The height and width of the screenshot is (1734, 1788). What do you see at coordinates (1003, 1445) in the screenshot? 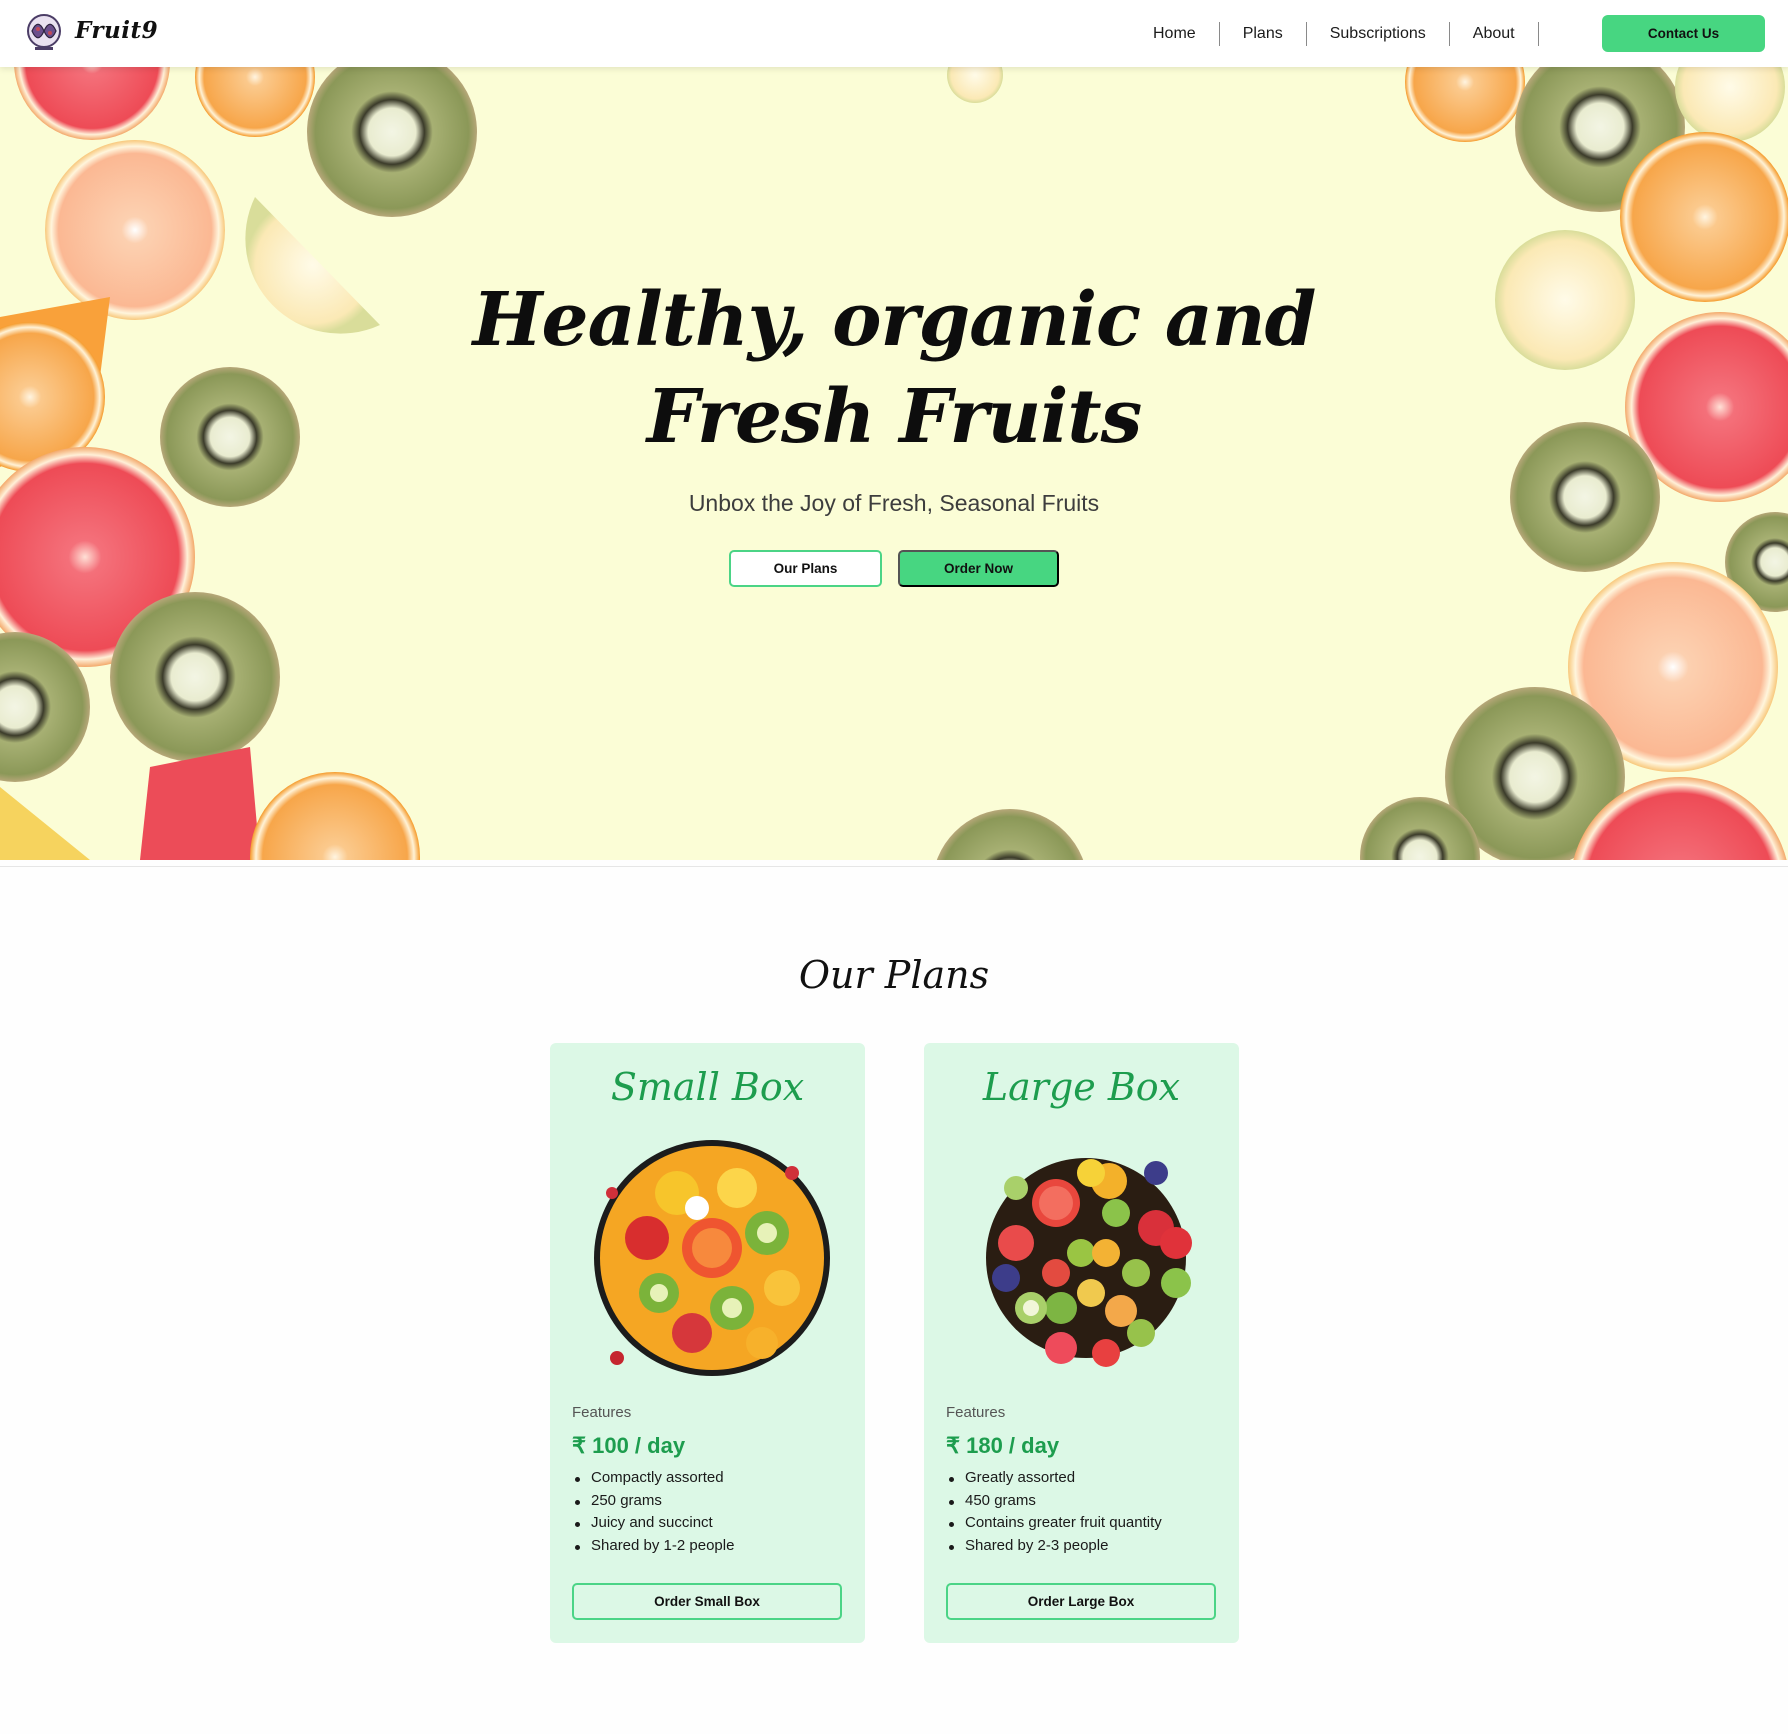
I see `plan-price: ₹ 180 / day` at bounding box center [1003, 1445].